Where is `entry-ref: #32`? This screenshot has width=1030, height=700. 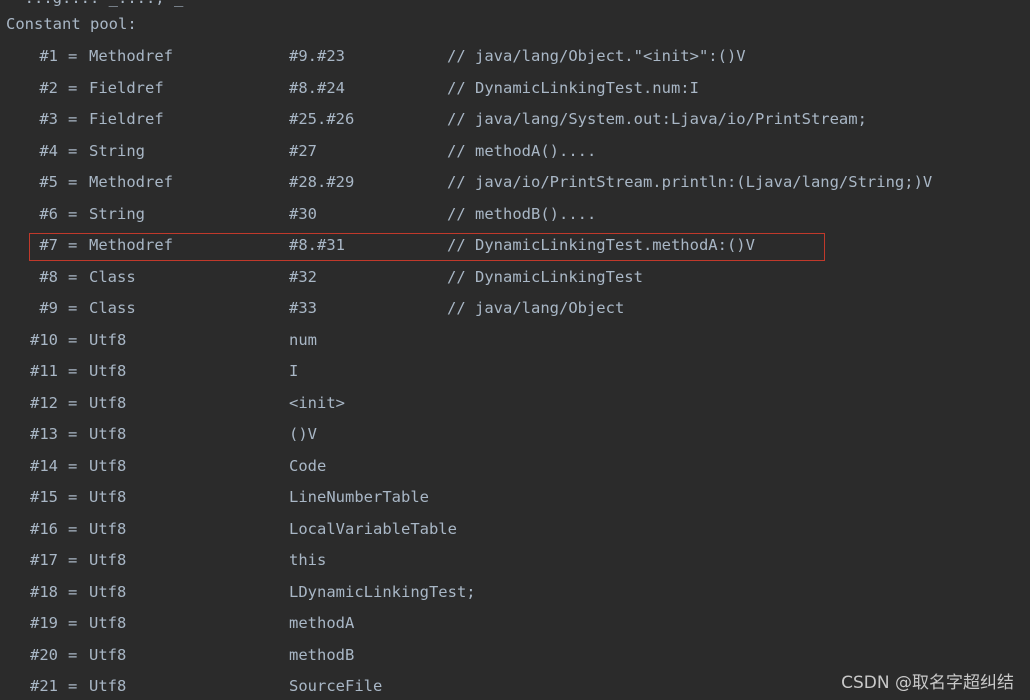
entry-ref: #32 is located at coordinates (303, 276).